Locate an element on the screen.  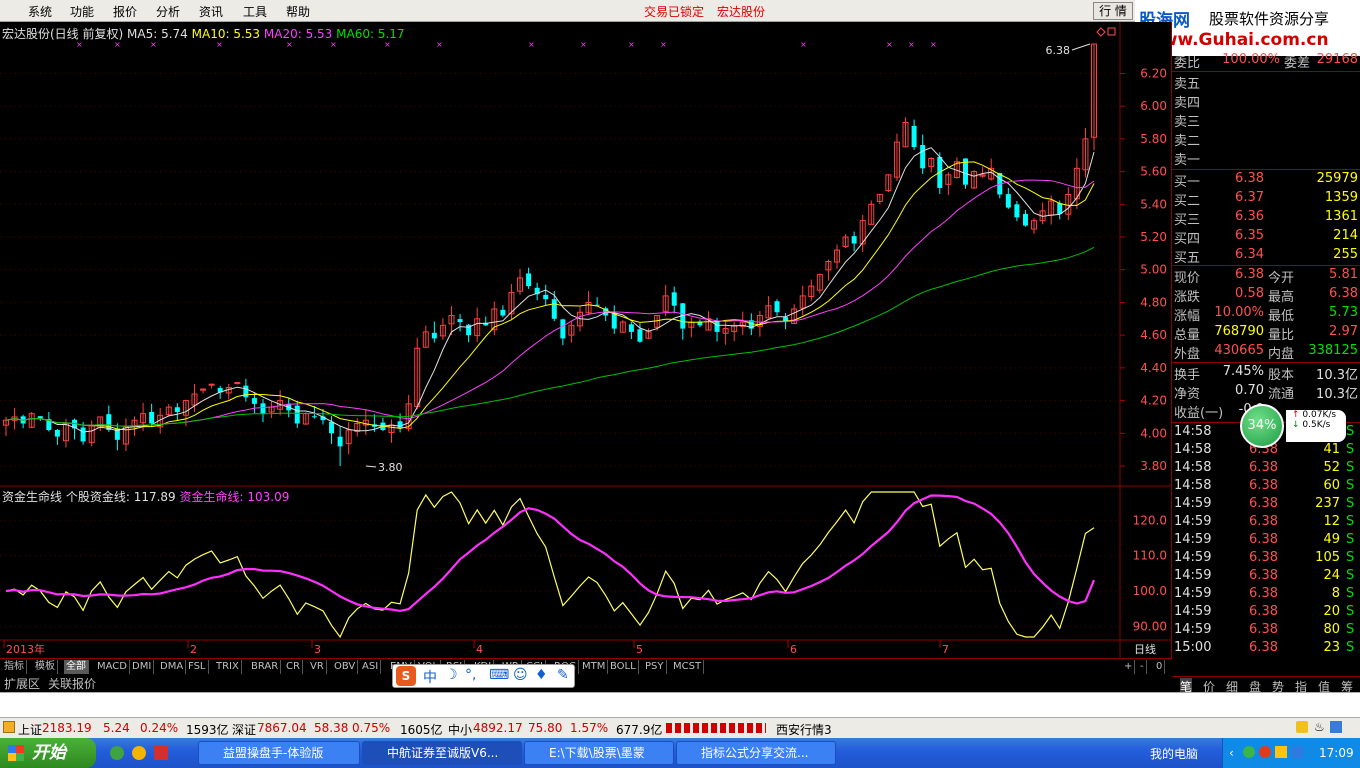
tab-extension: 扩展区 is located at coordinates (22, 683).